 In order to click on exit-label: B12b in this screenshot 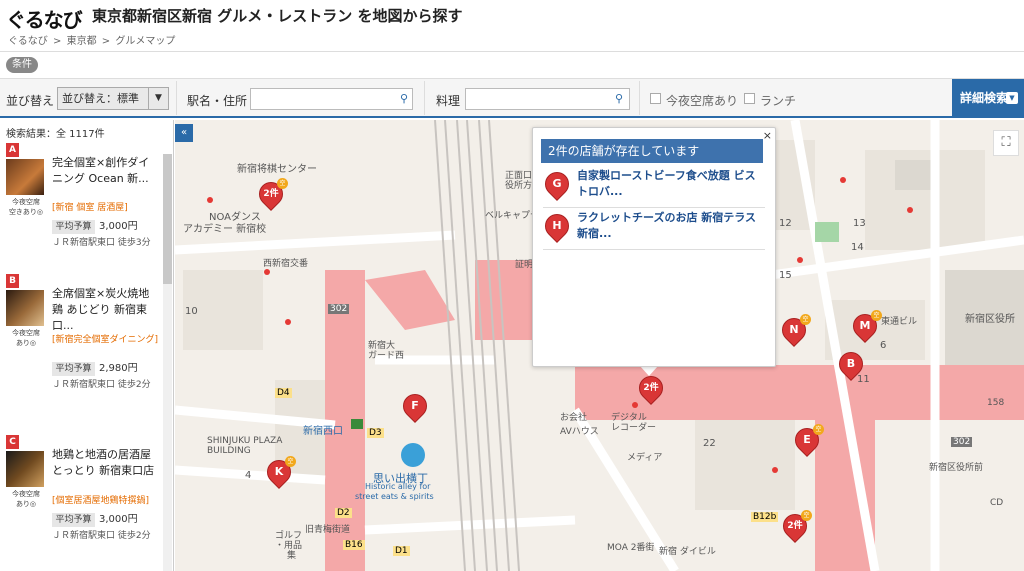, I will do `click(765, 517)`.